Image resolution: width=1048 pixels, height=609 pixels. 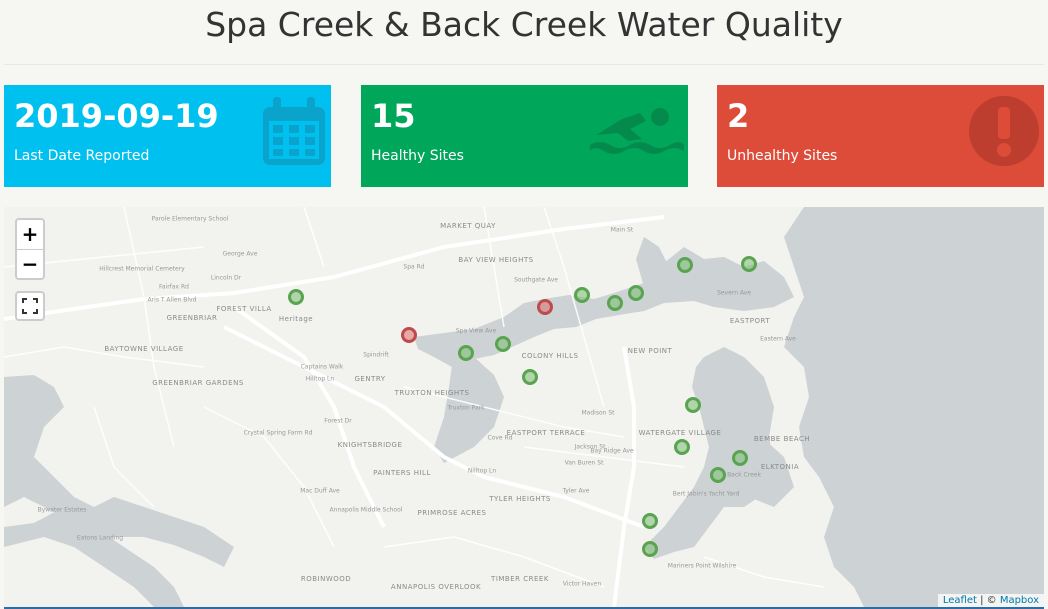 I want to click on map-label-hillcrest: Hillcrest Memorial Cemetery, so click(x=142, y=269).